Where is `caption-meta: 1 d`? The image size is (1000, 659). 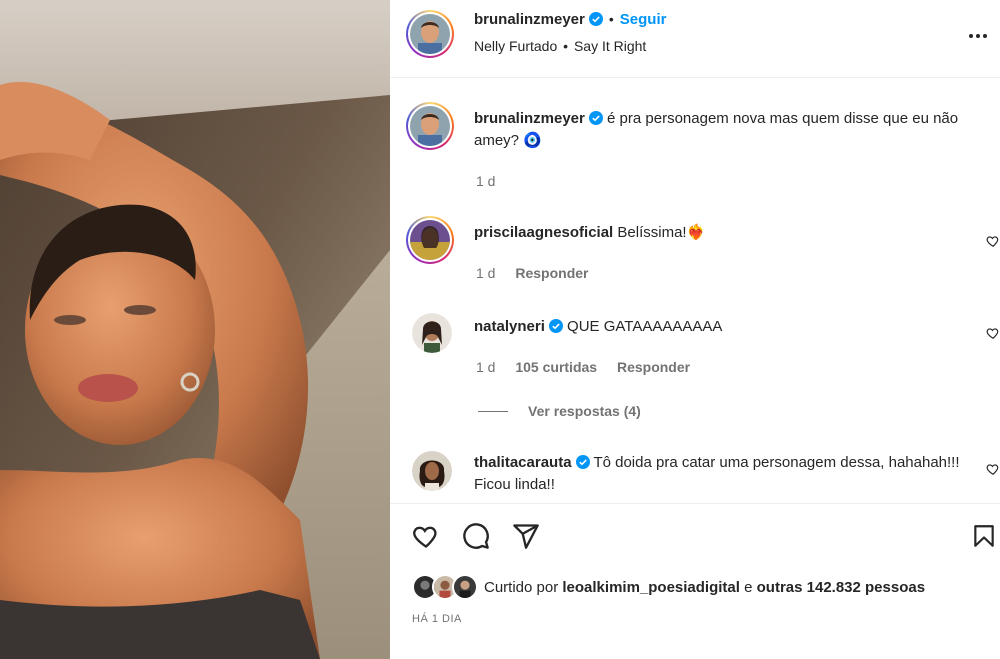 caption-meta: 1 d is located at coordinates (493, 181).